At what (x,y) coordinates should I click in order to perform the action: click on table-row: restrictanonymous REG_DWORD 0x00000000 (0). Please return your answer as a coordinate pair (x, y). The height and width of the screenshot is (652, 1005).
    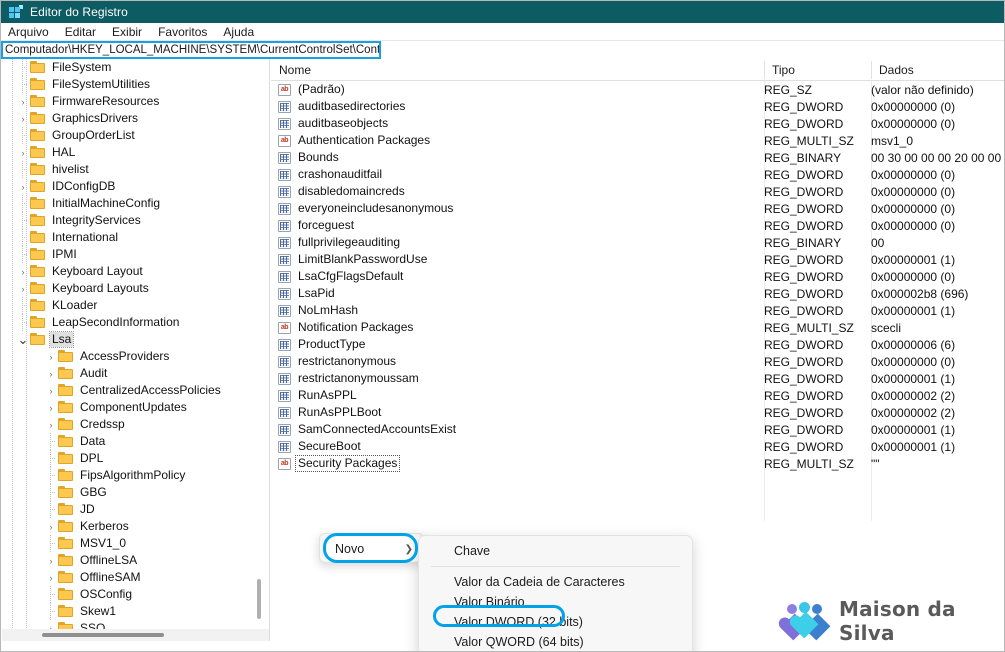
    Looking at the image, I should click on (637, 361).